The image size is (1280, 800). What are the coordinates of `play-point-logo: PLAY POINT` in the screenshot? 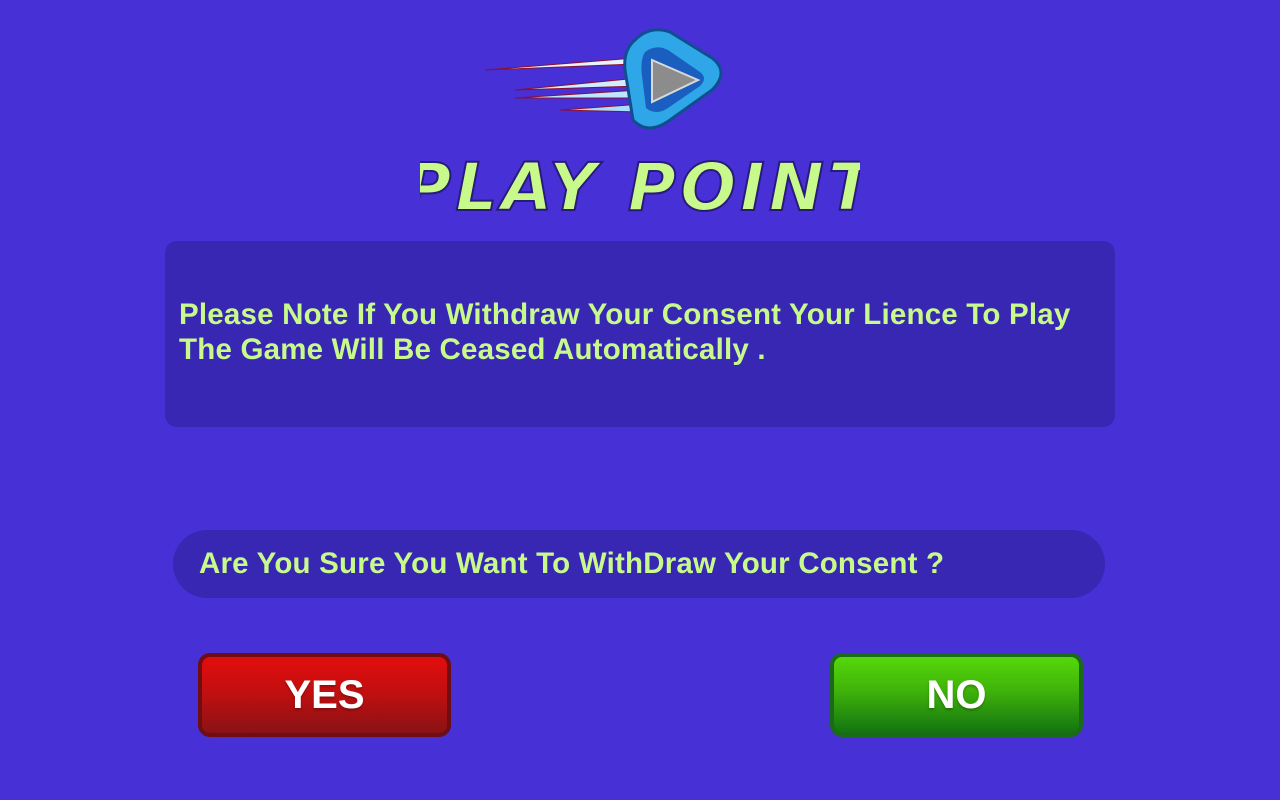 It's located at (640, 120).